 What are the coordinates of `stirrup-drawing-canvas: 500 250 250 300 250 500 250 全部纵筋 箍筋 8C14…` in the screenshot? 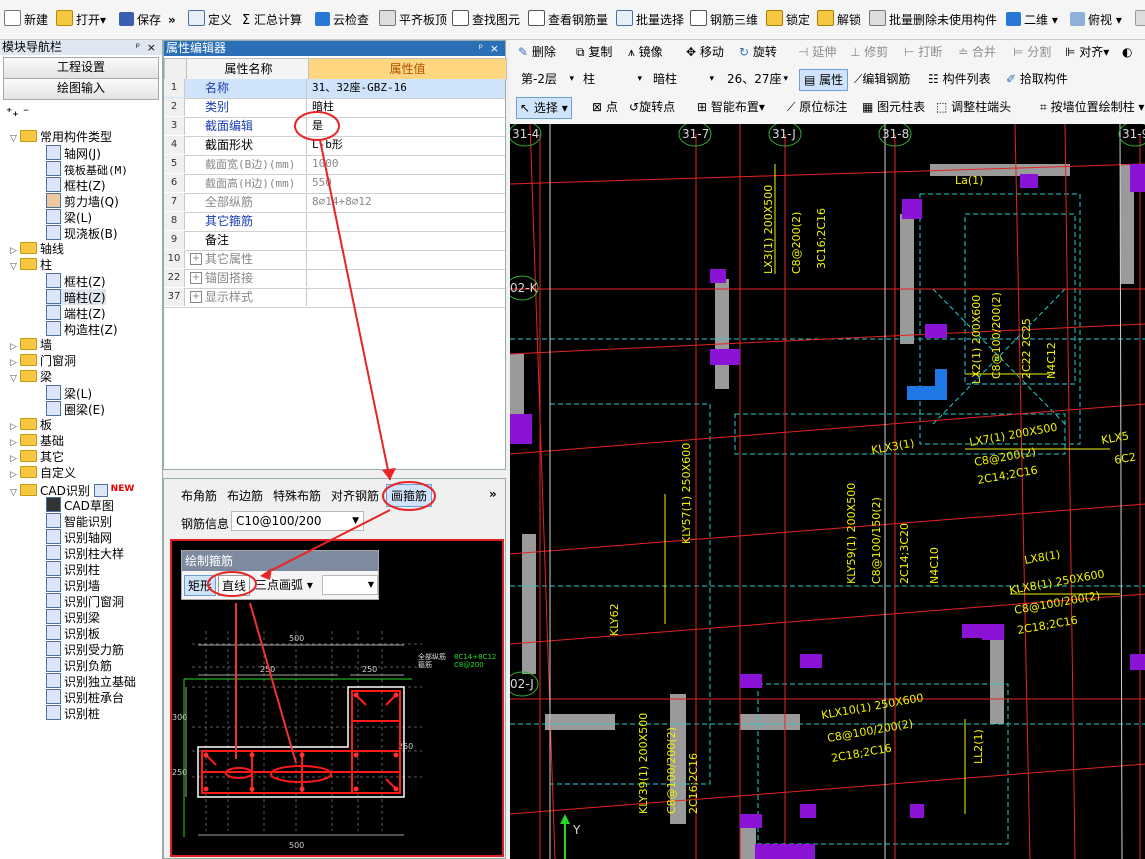 It's located at (337, 698).